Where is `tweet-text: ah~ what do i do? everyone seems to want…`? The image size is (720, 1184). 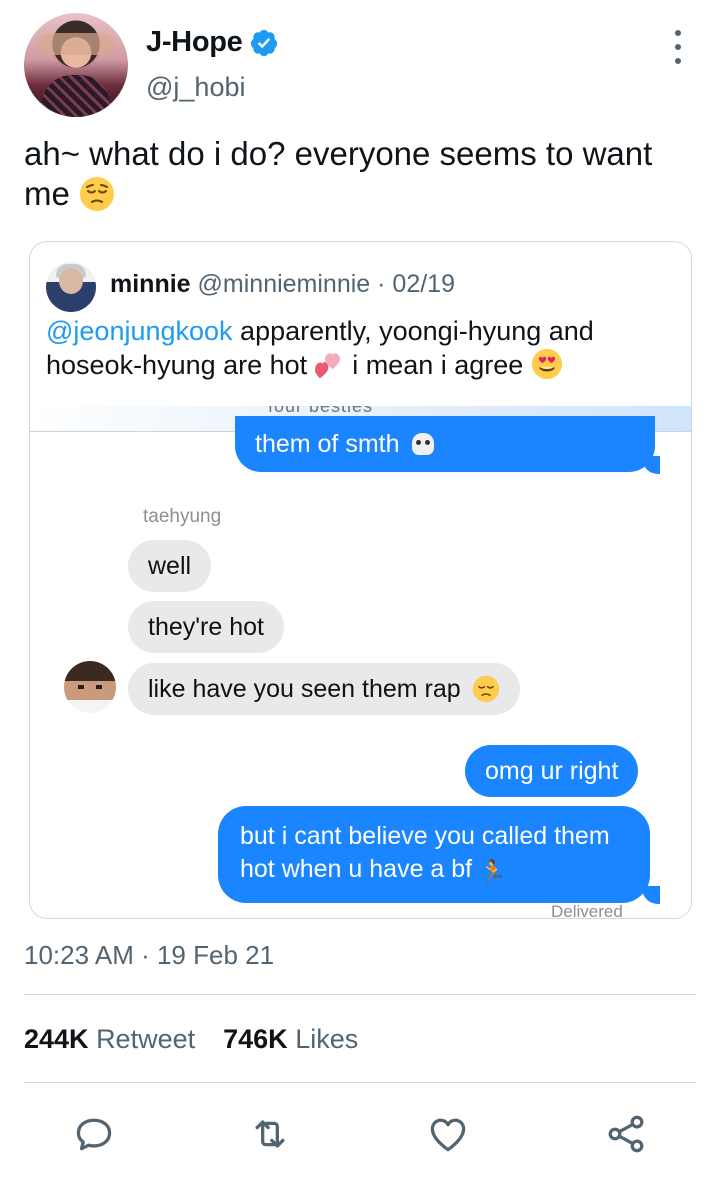
tweet-text: ah~ what do i do? everyone seems to want… is located at coordinates (354, 174).